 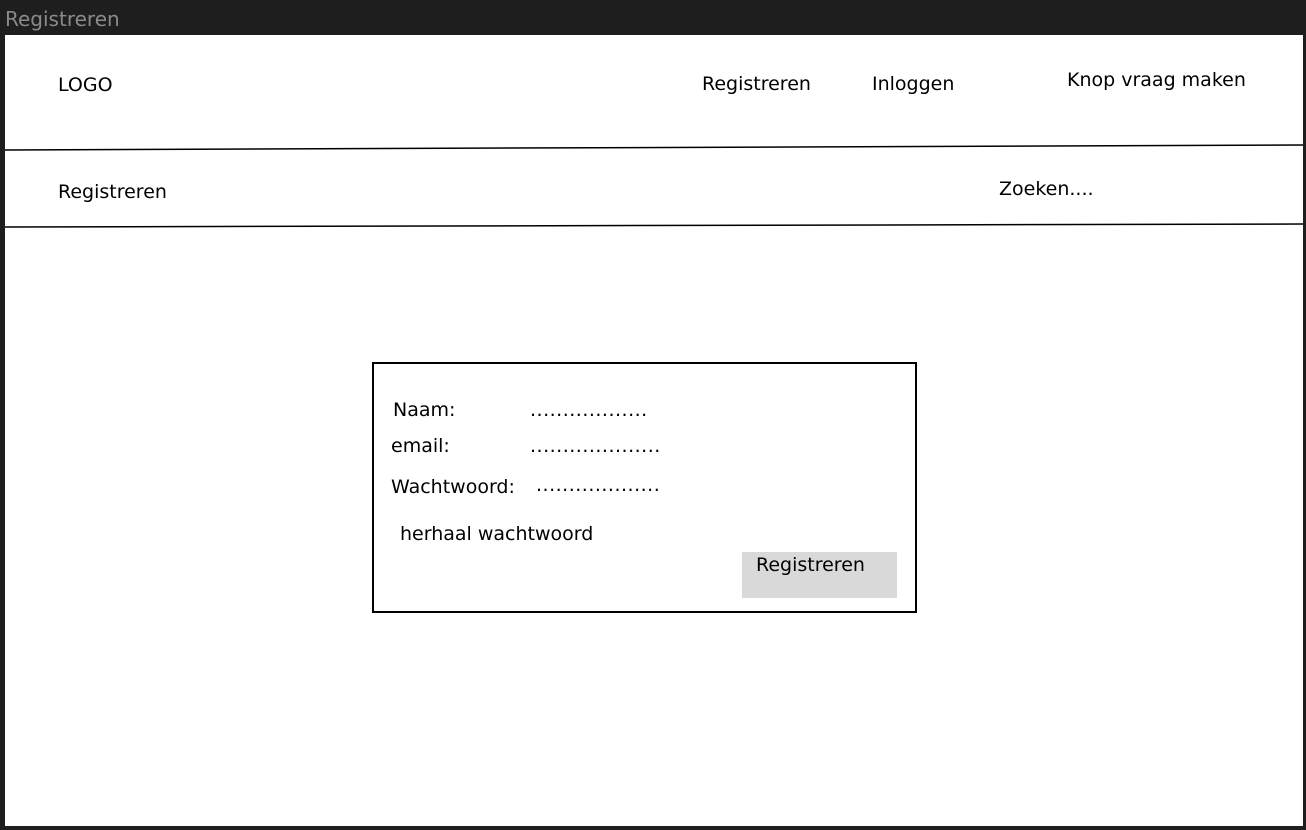 I want to click on register-submit-label: Registreren, so click(x=810, y=565).